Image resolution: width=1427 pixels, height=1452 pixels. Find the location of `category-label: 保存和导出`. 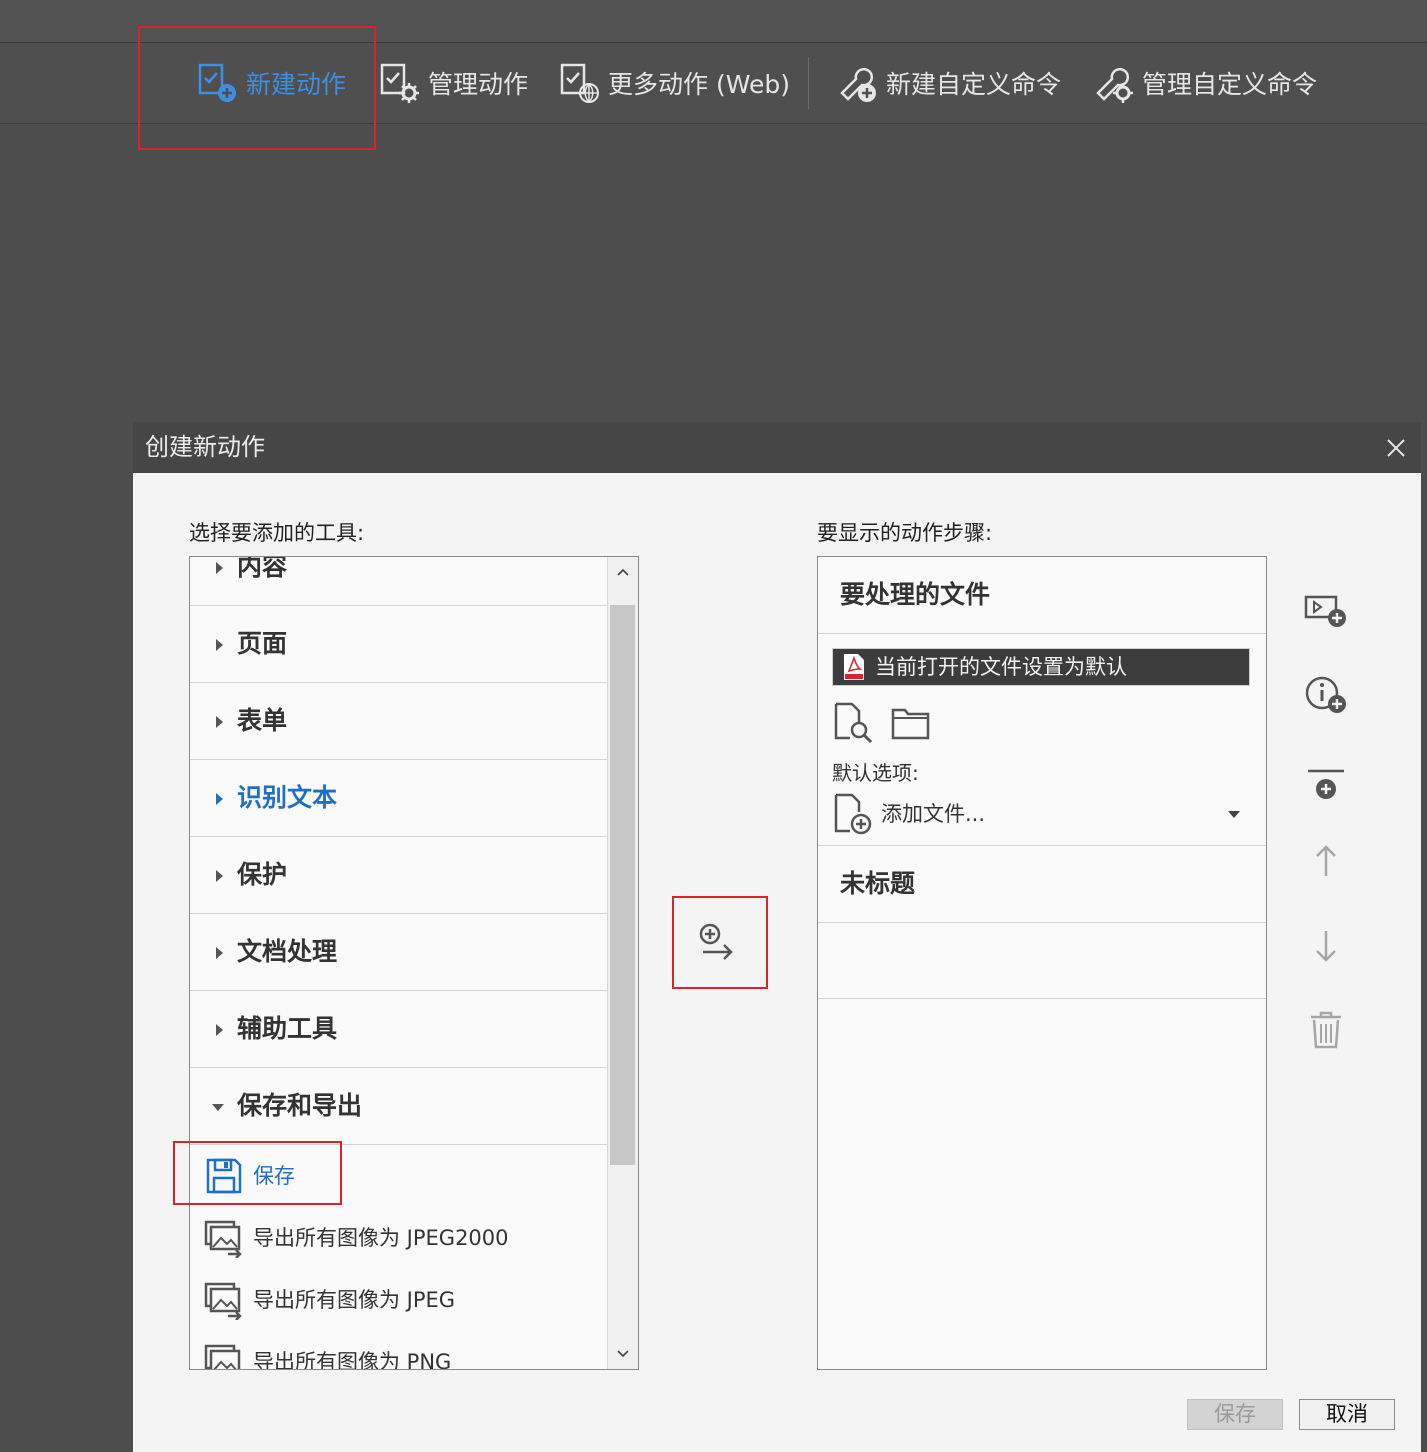

category-label: 保存和导出 is located at coordinates (300, 1105).